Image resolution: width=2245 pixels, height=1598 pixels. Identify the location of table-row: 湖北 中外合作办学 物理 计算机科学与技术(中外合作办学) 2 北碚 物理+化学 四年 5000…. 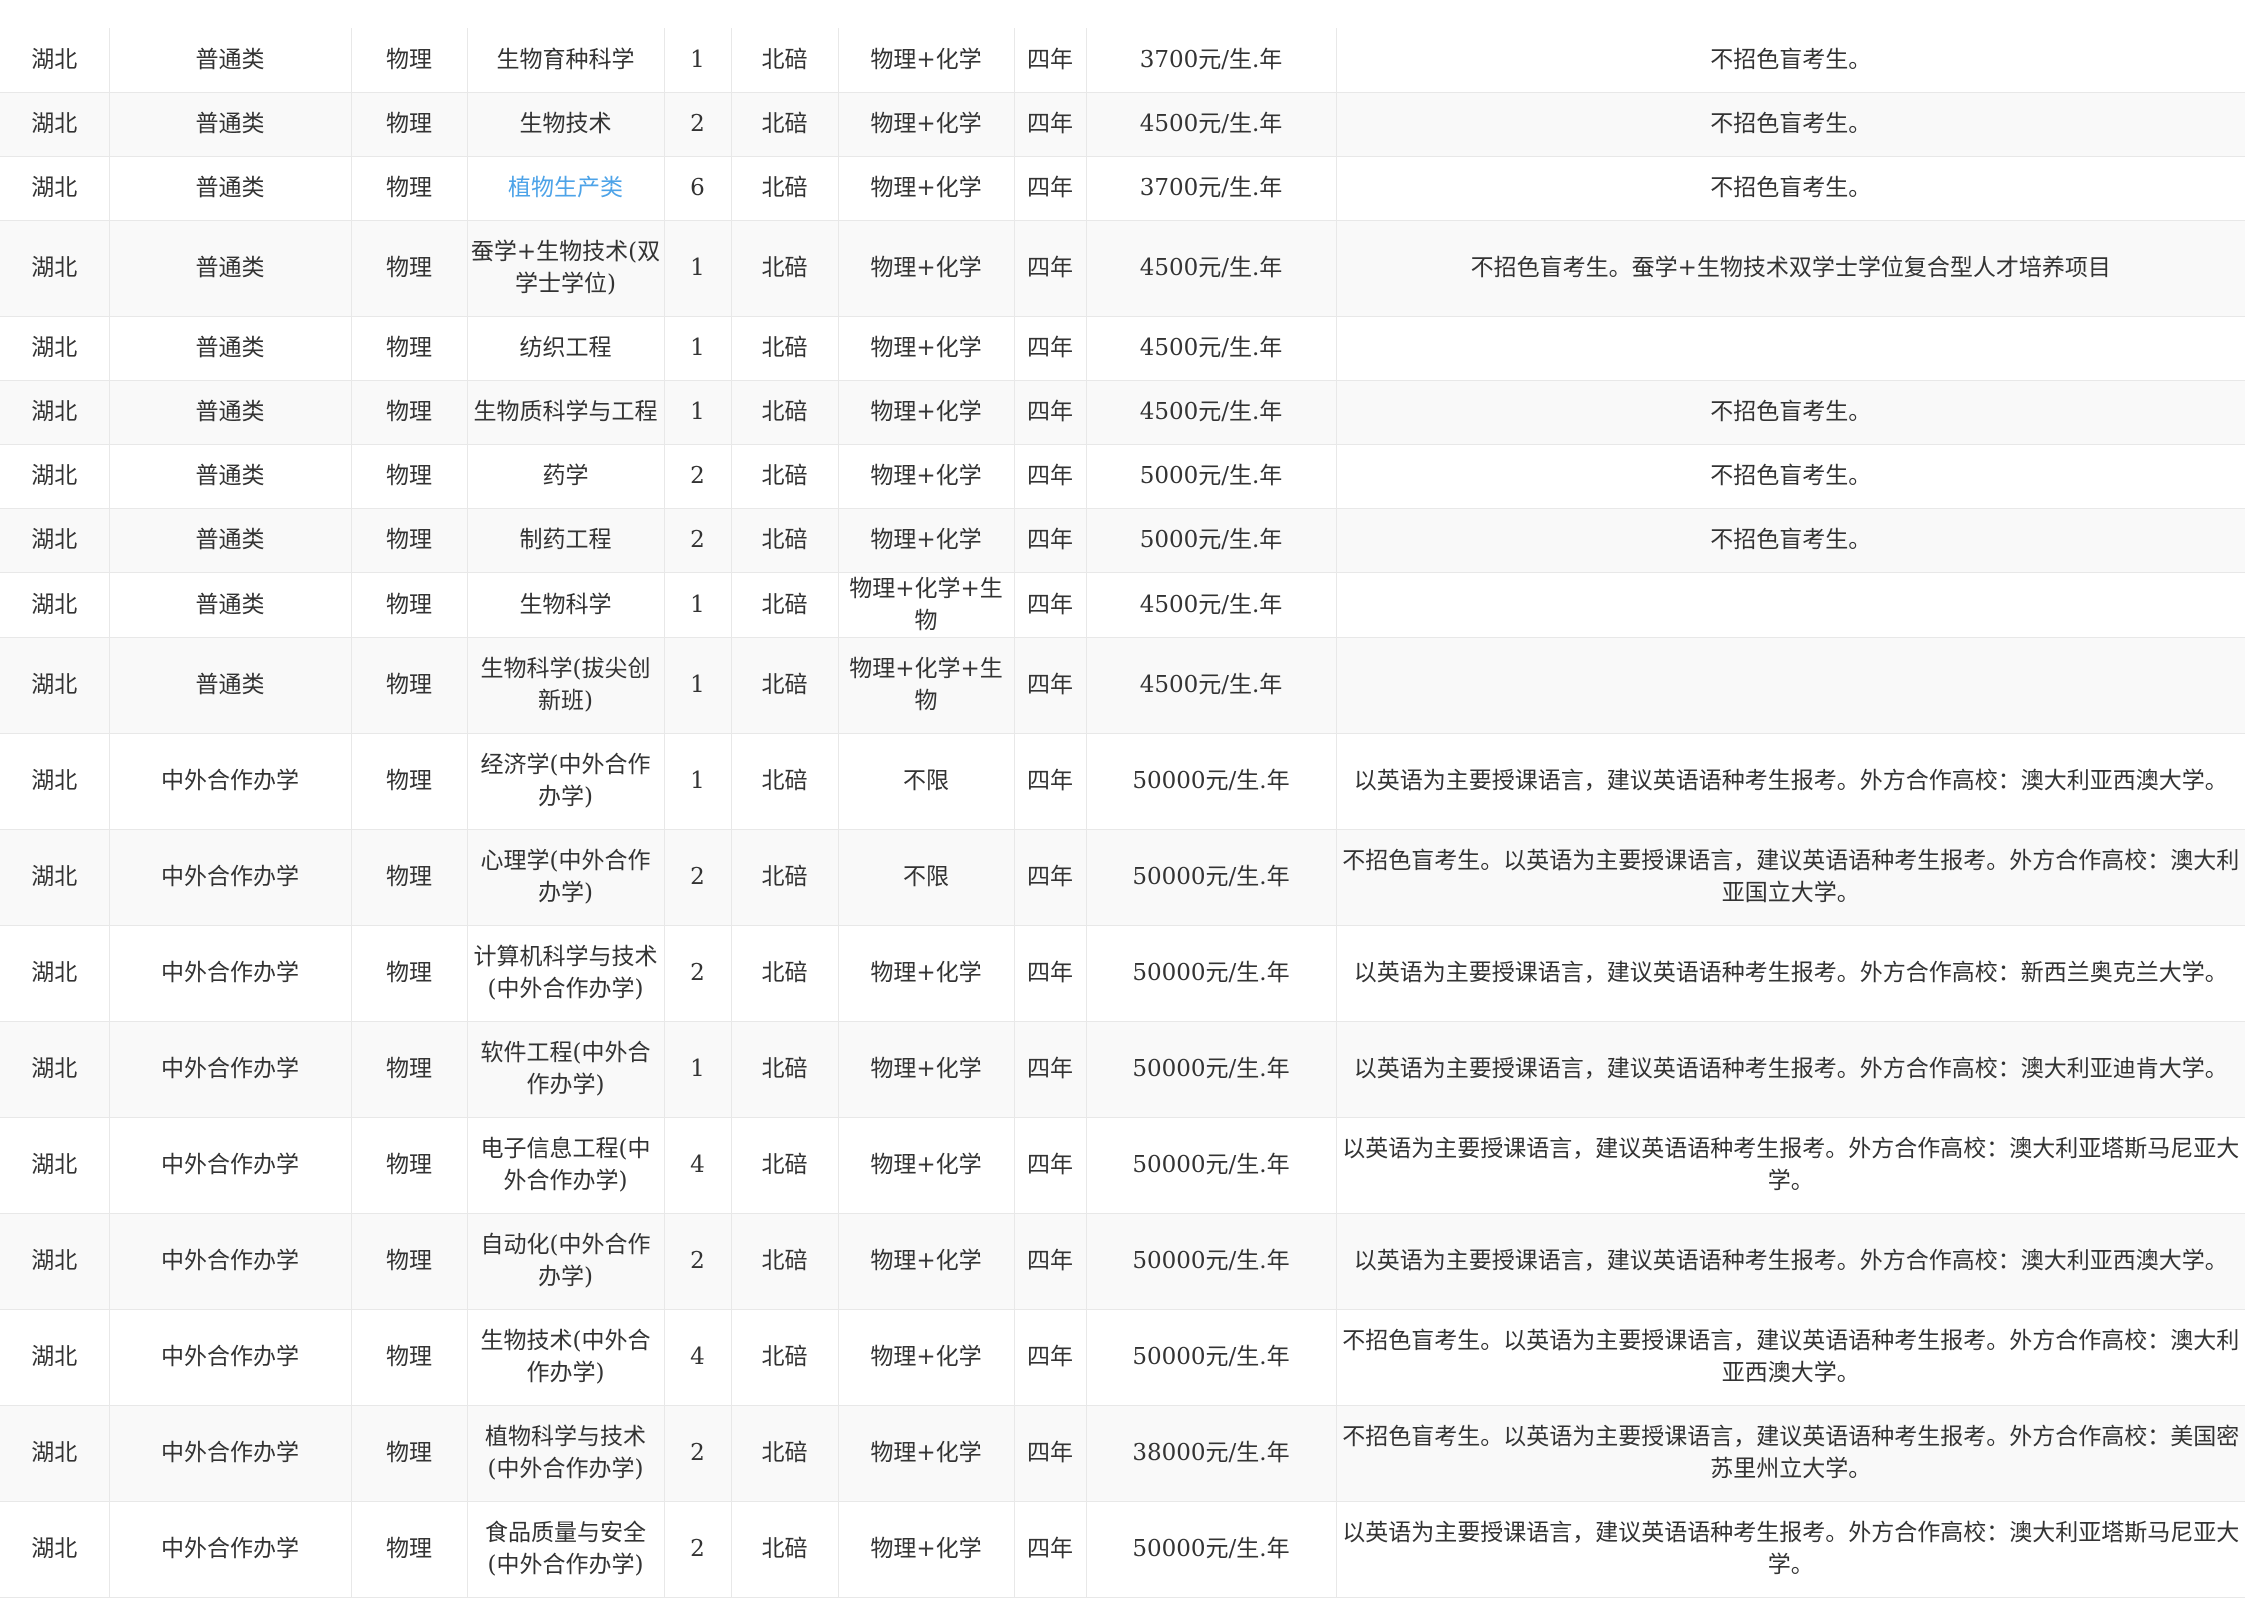
(1122, 973).